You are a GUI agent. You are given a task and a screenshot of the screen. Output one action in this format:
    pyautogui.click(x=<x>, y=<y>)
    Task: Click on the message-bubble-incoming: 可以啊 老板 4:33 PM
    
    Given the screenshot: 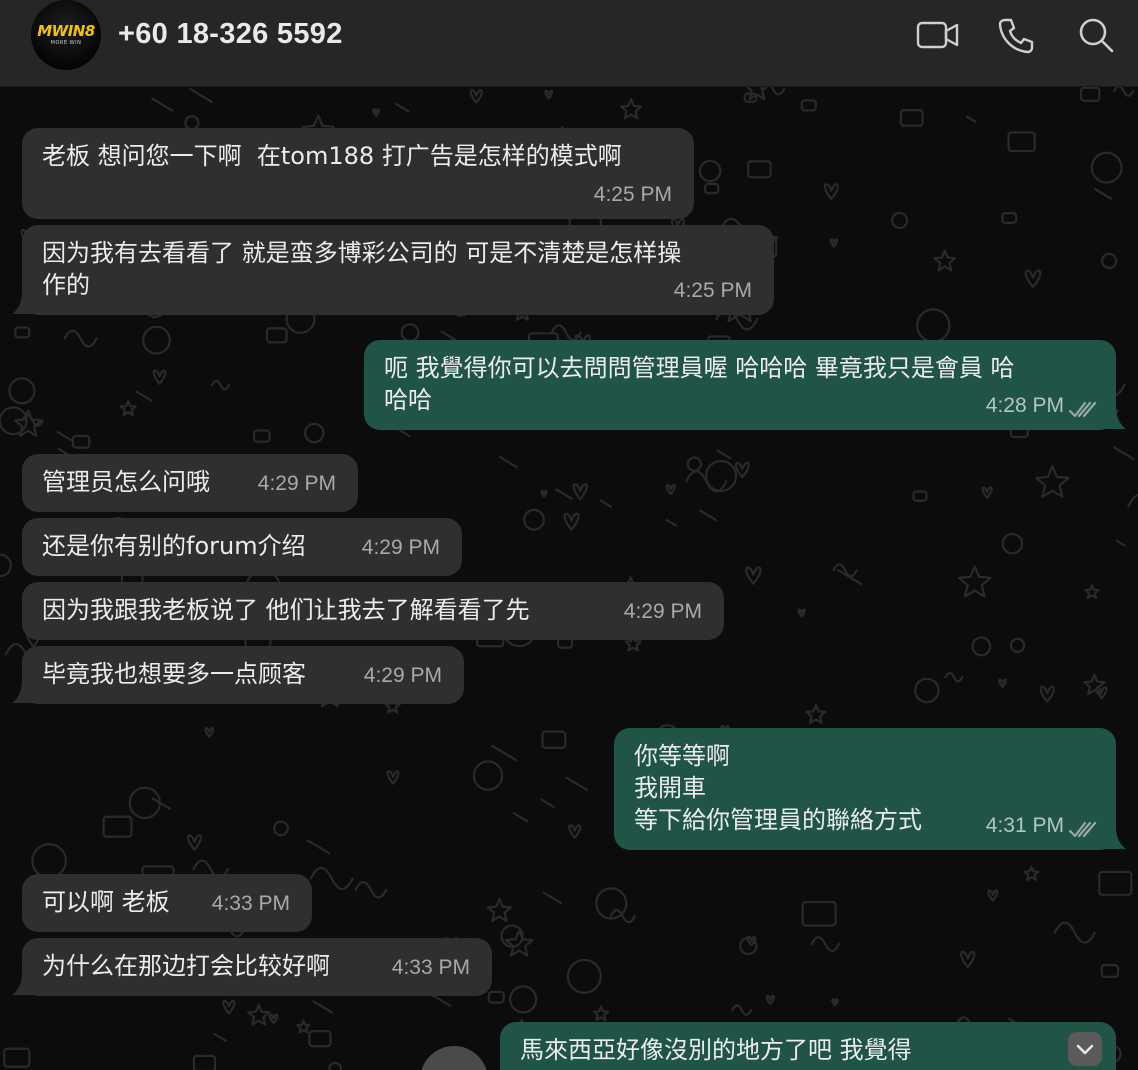 What is the action you would take?
    pyautogui.click(x=167, y=903)
    